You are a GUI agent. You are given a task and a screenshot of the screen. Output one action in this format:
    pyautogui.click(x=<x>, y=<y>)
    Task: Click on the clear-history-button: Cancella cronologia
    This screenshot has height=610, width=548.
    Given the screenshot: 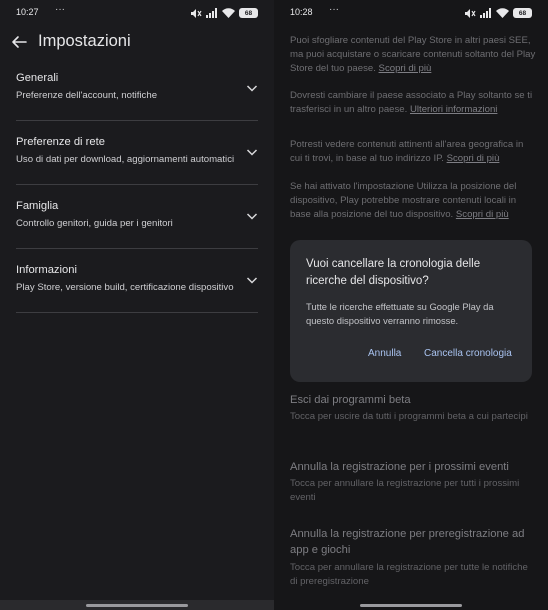 What is the action you would take?
    pyautogui.click(x=468, y=353)
    